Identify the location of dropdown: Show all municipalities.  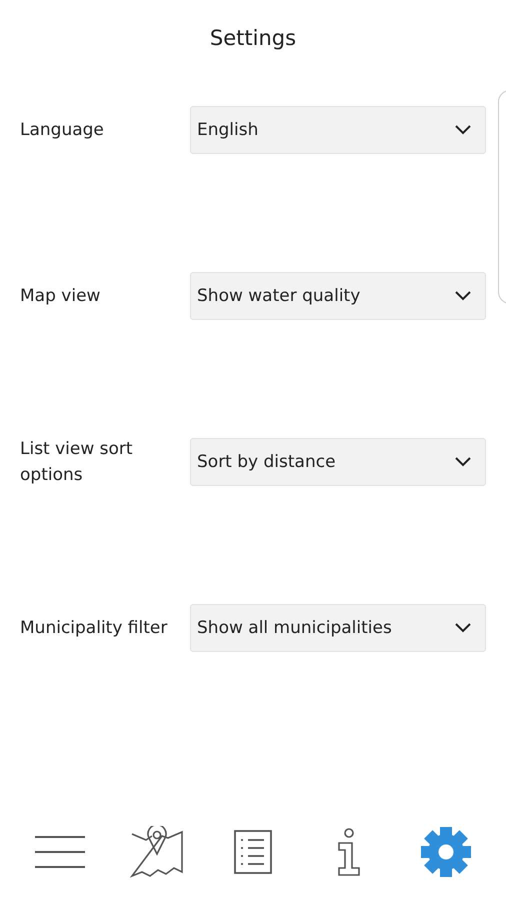
(338, 628).